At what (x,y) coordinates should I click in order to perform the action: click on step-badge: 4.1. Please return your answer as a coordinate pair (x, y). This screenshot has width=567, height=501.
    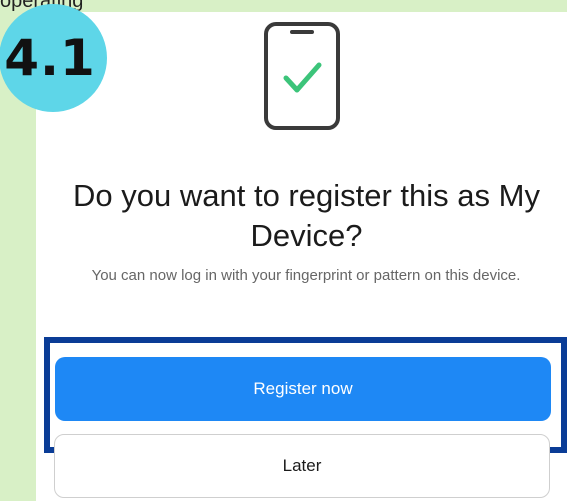
    Looking at the image, I should click on (53, 58).